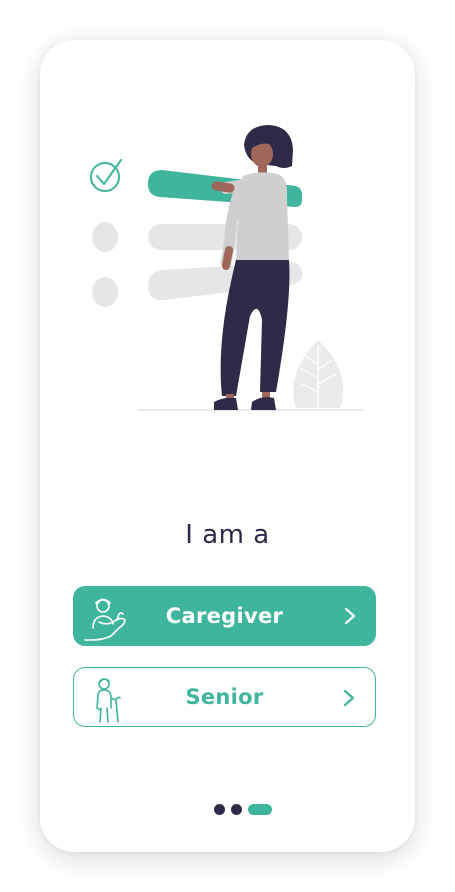 This screenshot has height=892, width=455. I want to click on check-circle-icon, so click(106, 175).